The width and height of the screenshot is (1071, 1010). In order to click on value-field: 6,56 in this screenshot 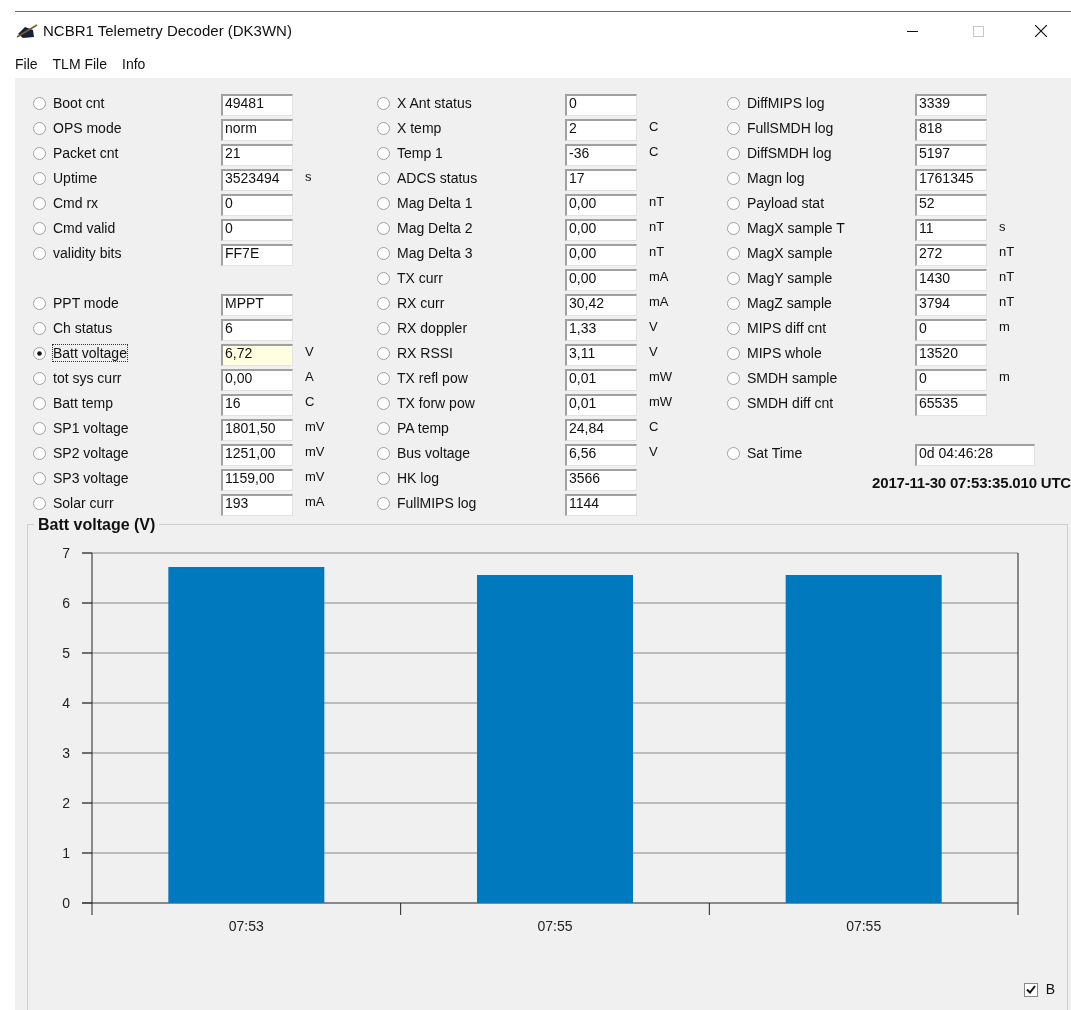, I will do `click(601, 455)`.